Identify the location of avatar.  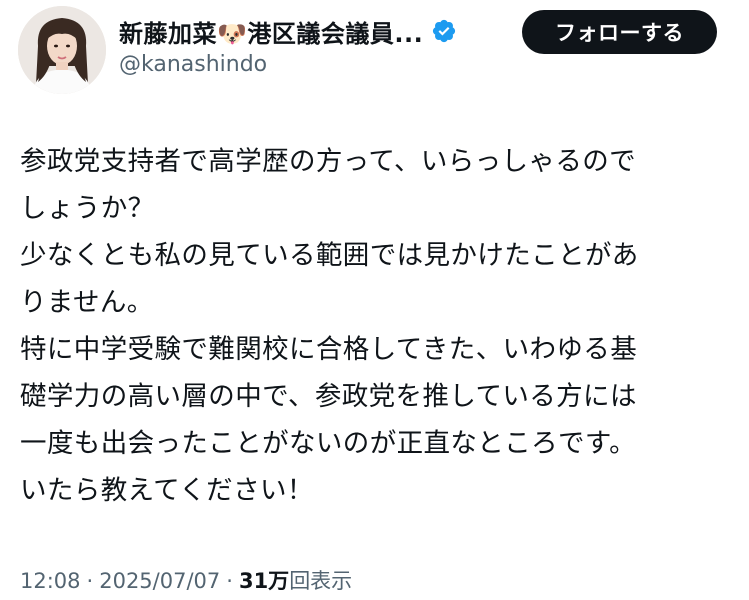
(62, 50).